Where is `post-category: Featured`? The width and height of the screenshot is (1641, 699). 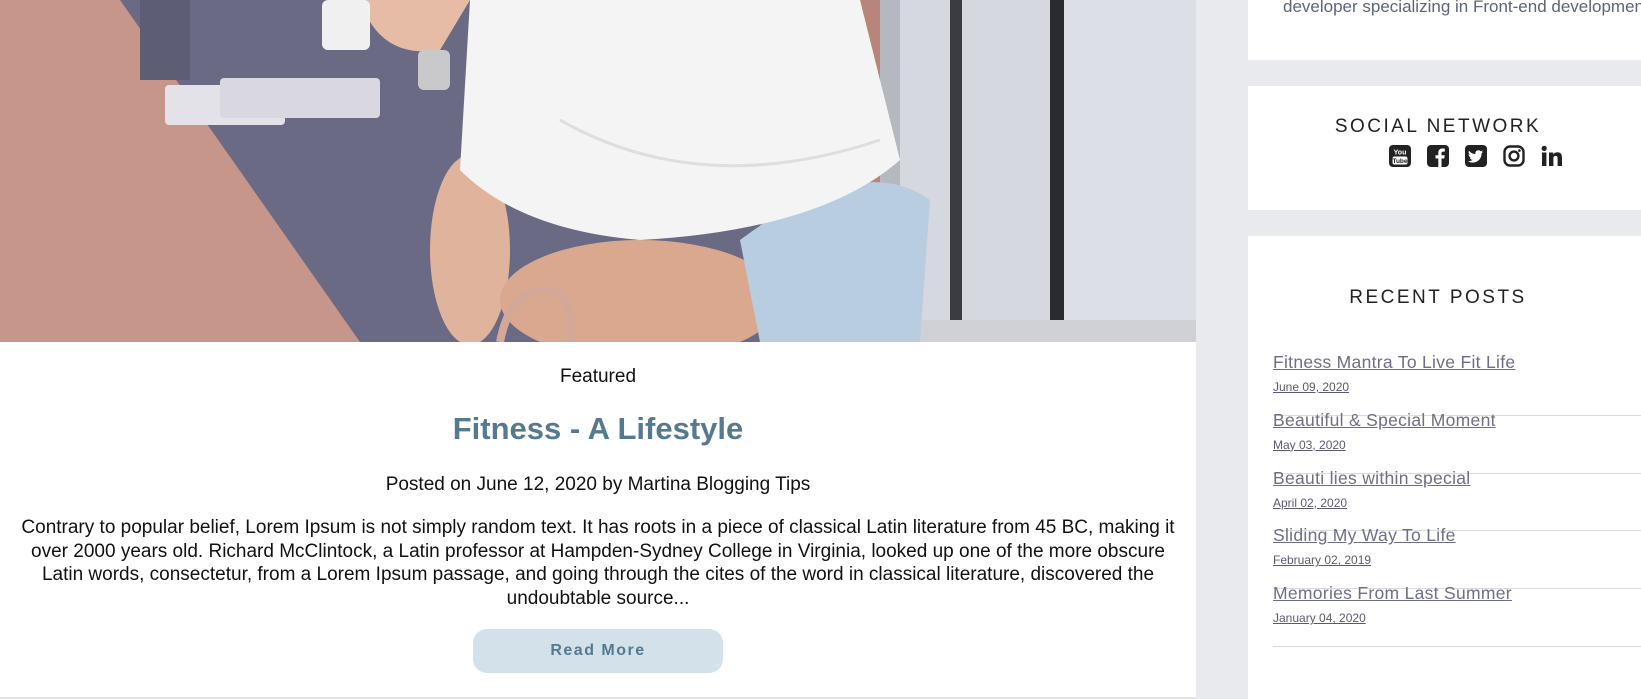
post-category: Featured is located at coordinates (598, 377).